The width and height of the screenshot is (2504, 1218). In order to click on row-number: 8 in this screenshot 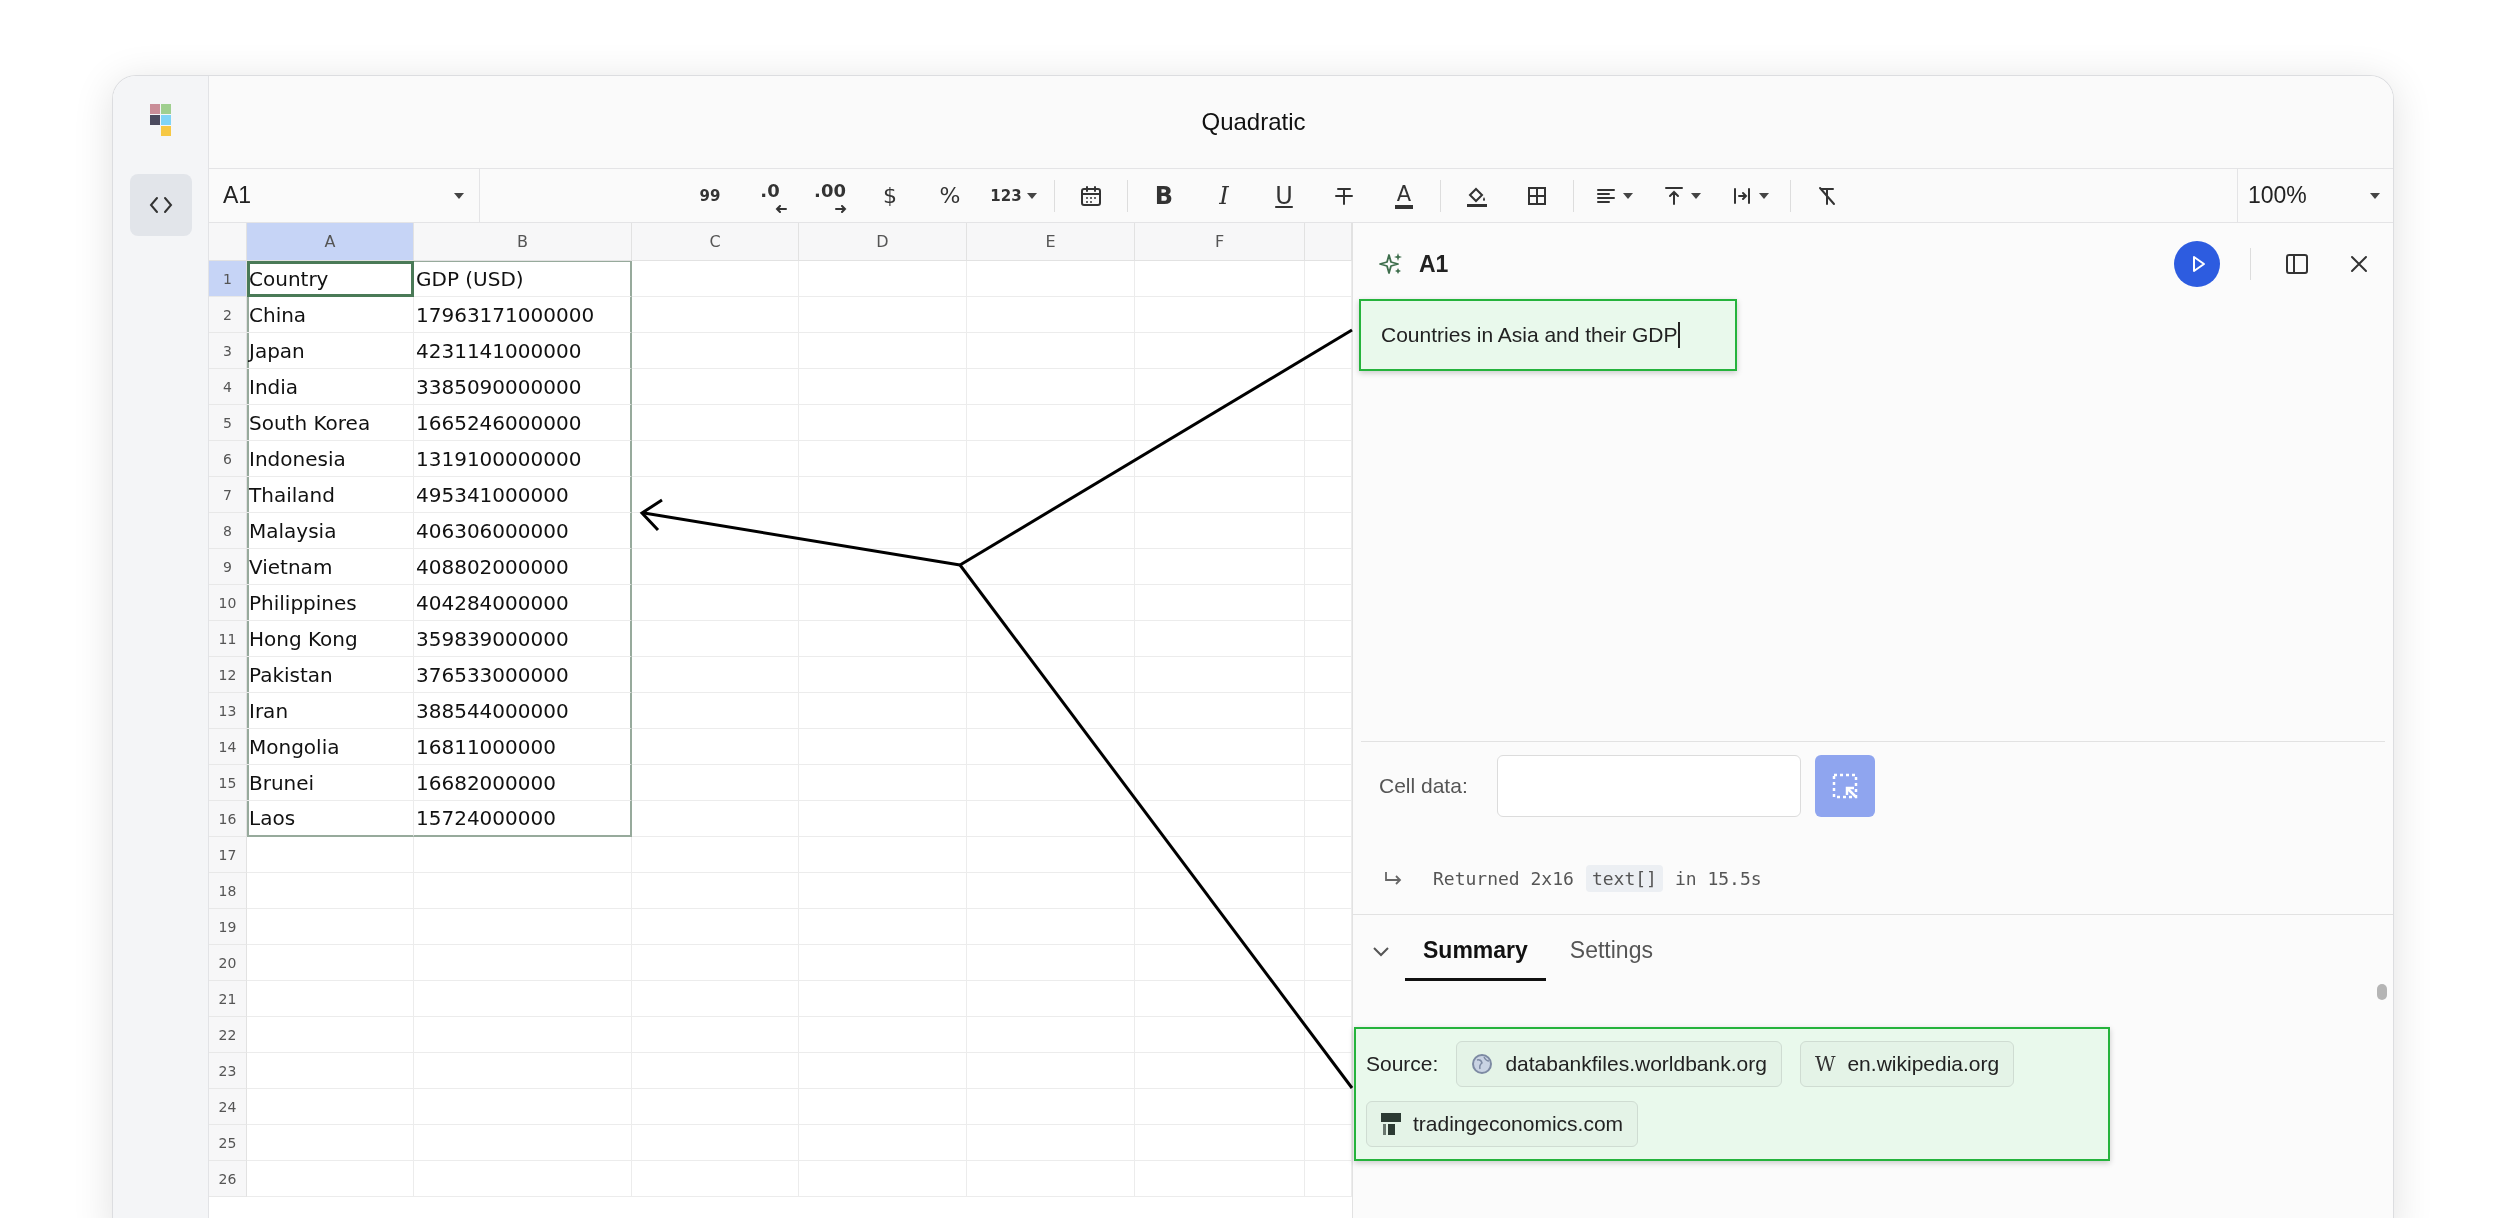, I will do `click(228, 531)`.